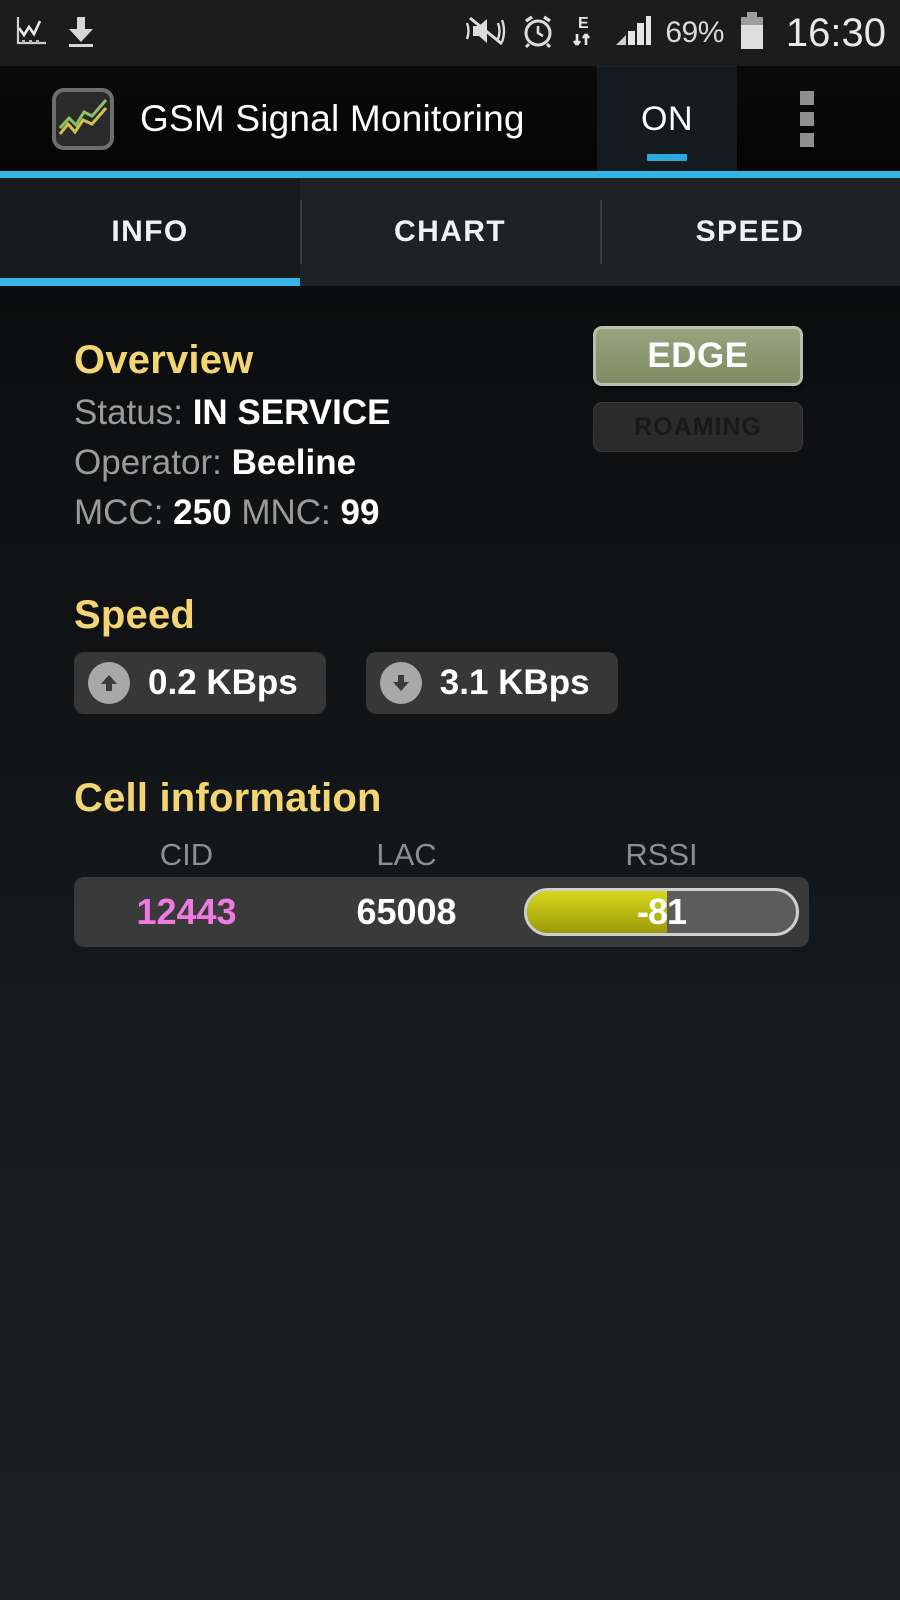 The width and height of the screenshot is (900, 1600). Describe the element at coordinates (286, 512) in the screenshot. I see `overview-mnc-label: MNC:` at that location.